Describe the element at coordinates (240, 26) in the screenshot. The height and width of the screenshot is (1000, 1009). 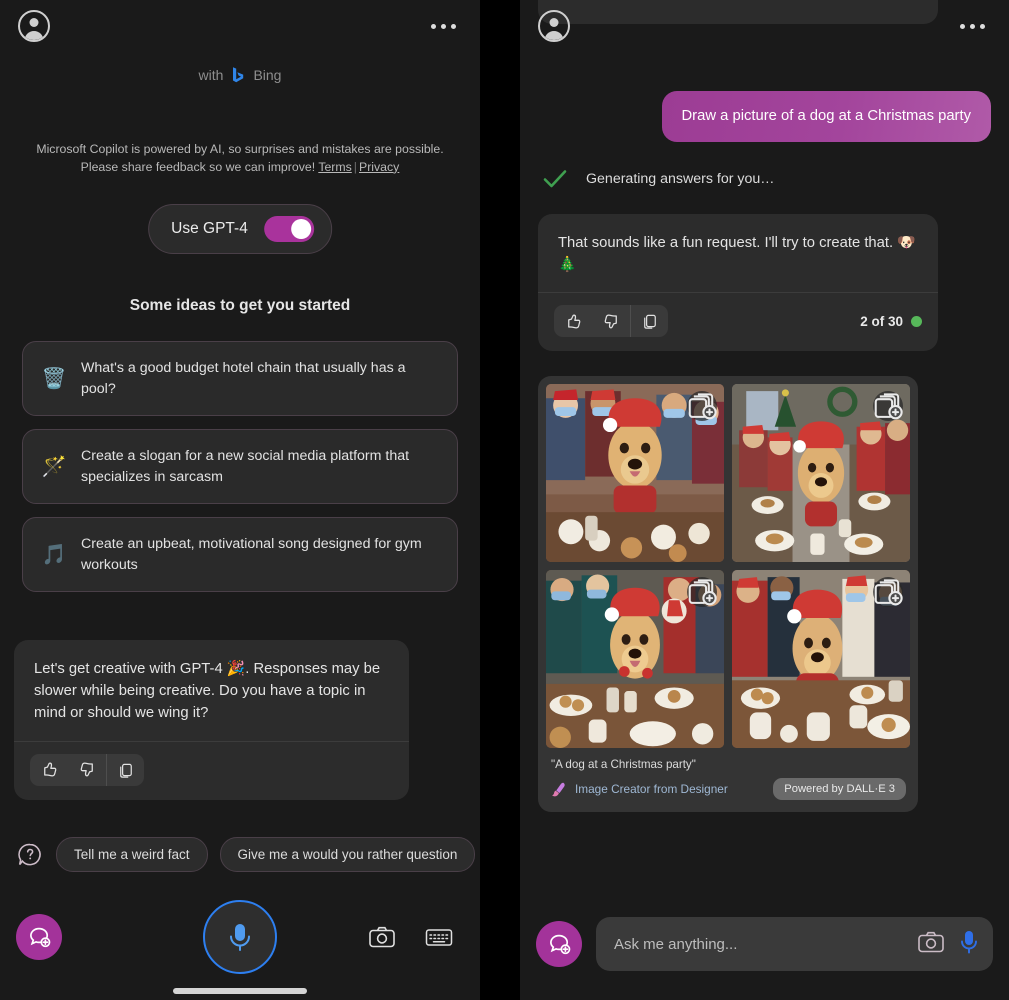
I see `left-top-bar` at that location.